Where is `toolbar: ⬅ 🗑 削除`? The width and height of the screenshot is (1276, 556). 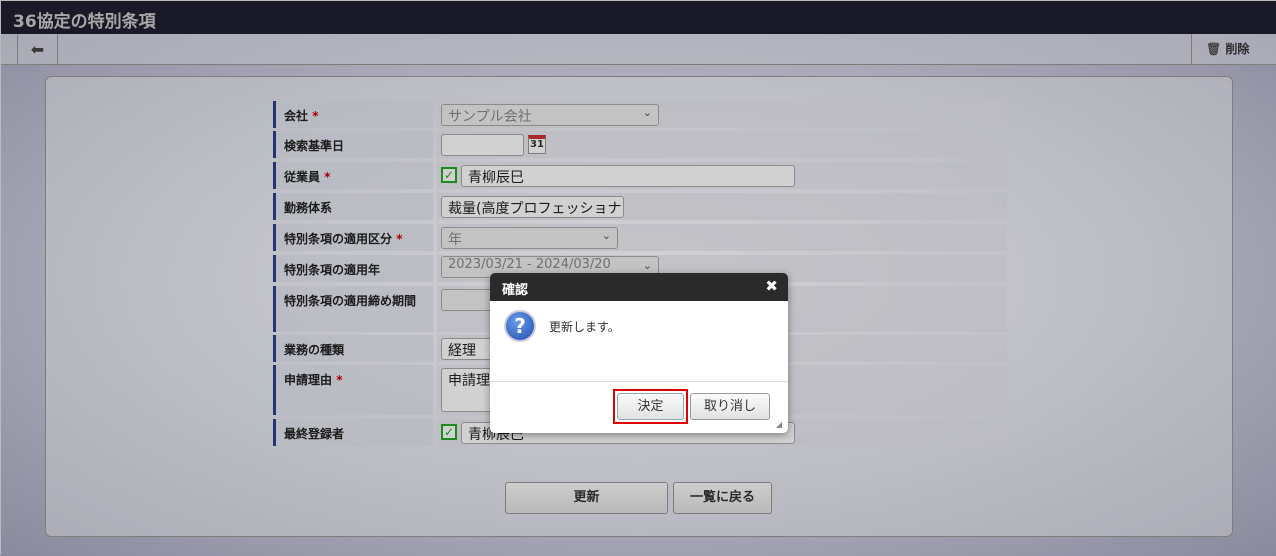 toolbar: ⬅ 🗑 削除 is located at coordinates (638, 49).